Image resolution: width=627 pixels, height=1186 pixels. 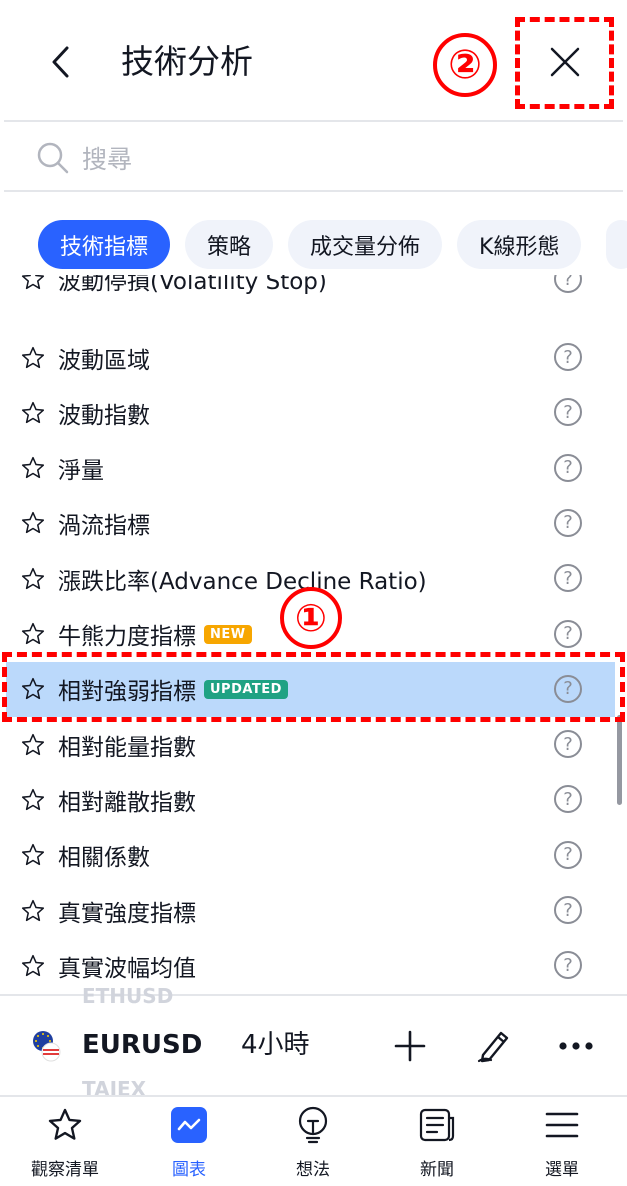 What do you see at coordinates (187, 61) in the screenshot?
I see `page-title: 技術分析` at bounding box center [187, 61].